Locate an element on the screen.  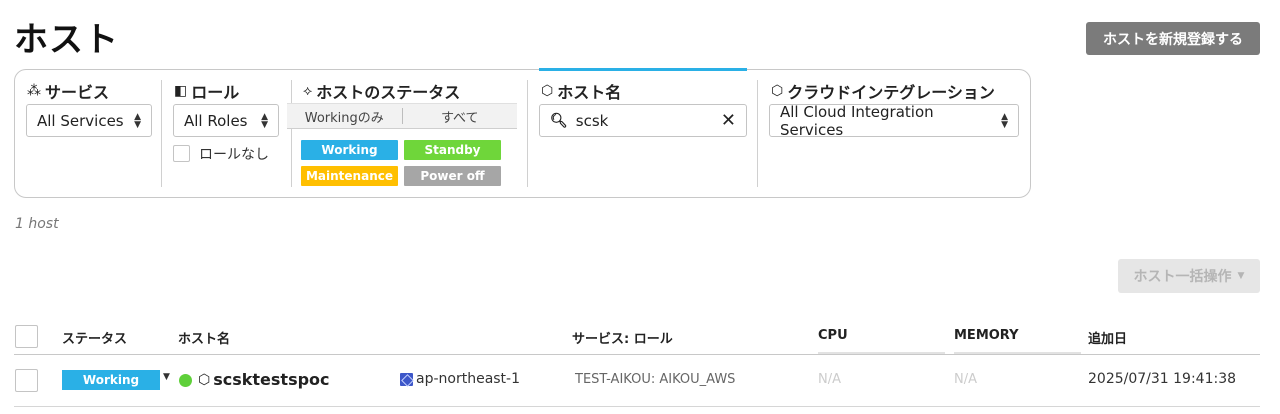
segment-working-only: Workingのみ is located at coordinates (344, 116).